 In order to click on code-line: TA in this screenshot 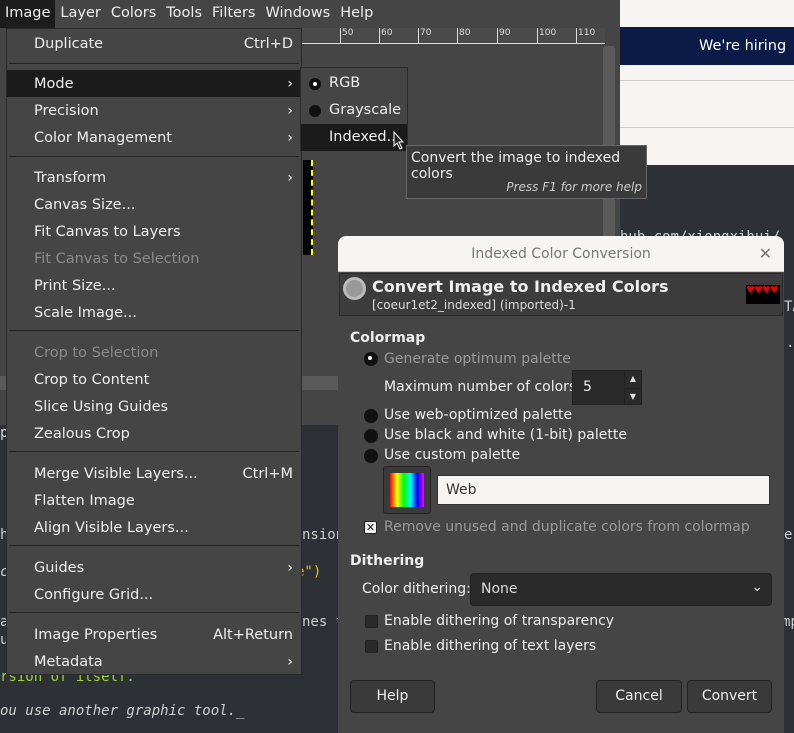, I will do `click(789, 307)`.